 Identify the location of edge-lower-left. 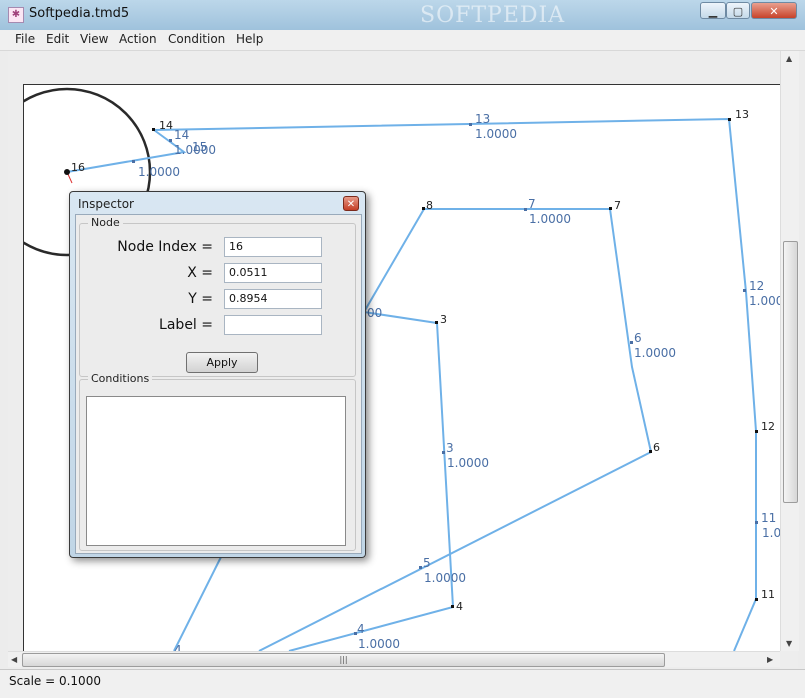
(197, 603).